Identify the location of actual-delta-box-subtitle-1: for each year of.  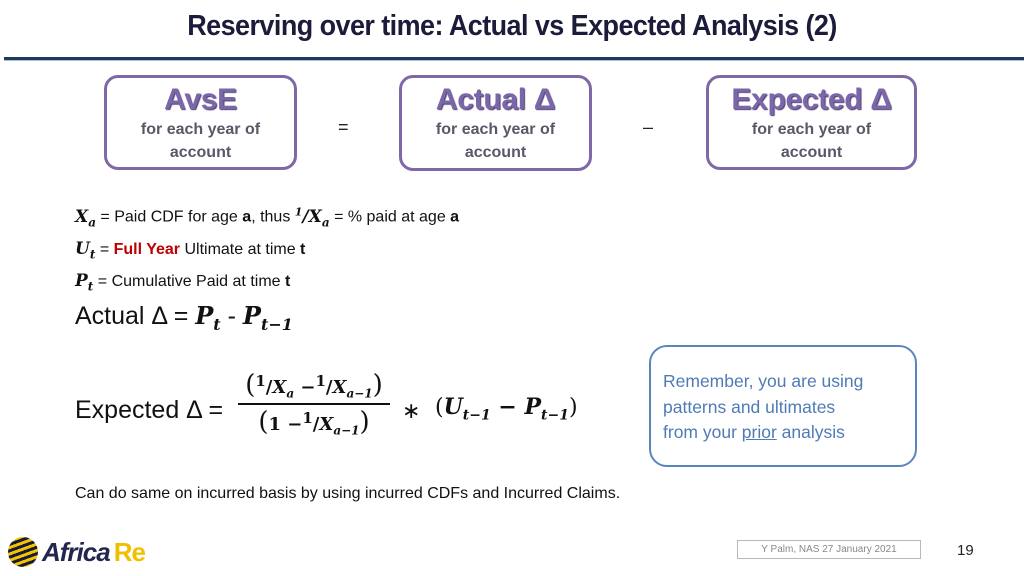
(495, 129).